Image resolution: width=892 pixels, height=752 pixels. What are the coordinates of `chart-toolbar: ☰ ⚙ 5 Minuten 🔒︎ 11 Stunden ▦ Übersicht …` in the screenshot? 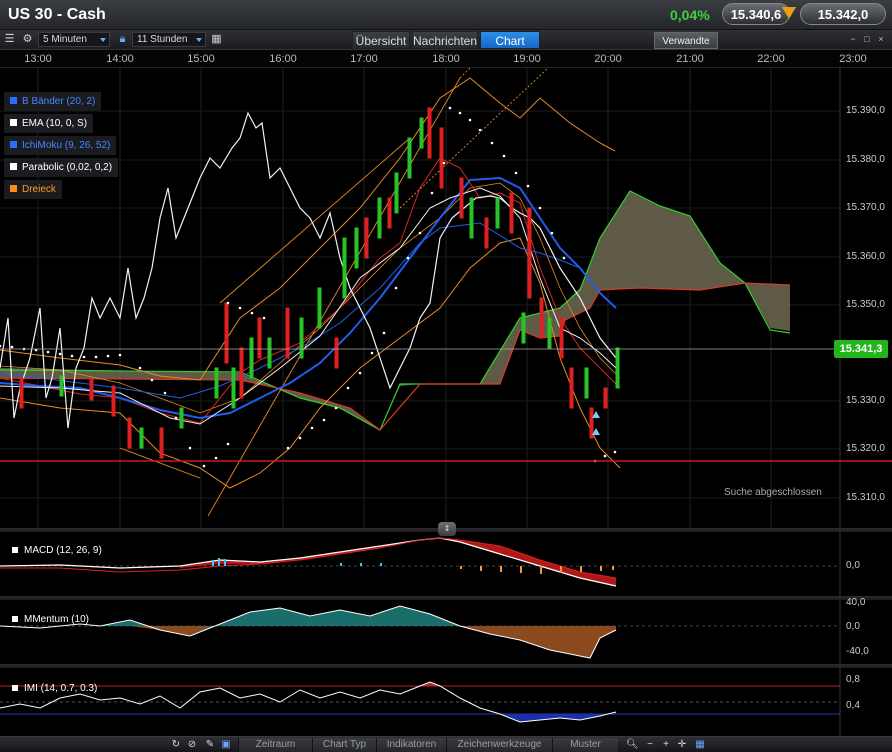 It's located at (446, 40).